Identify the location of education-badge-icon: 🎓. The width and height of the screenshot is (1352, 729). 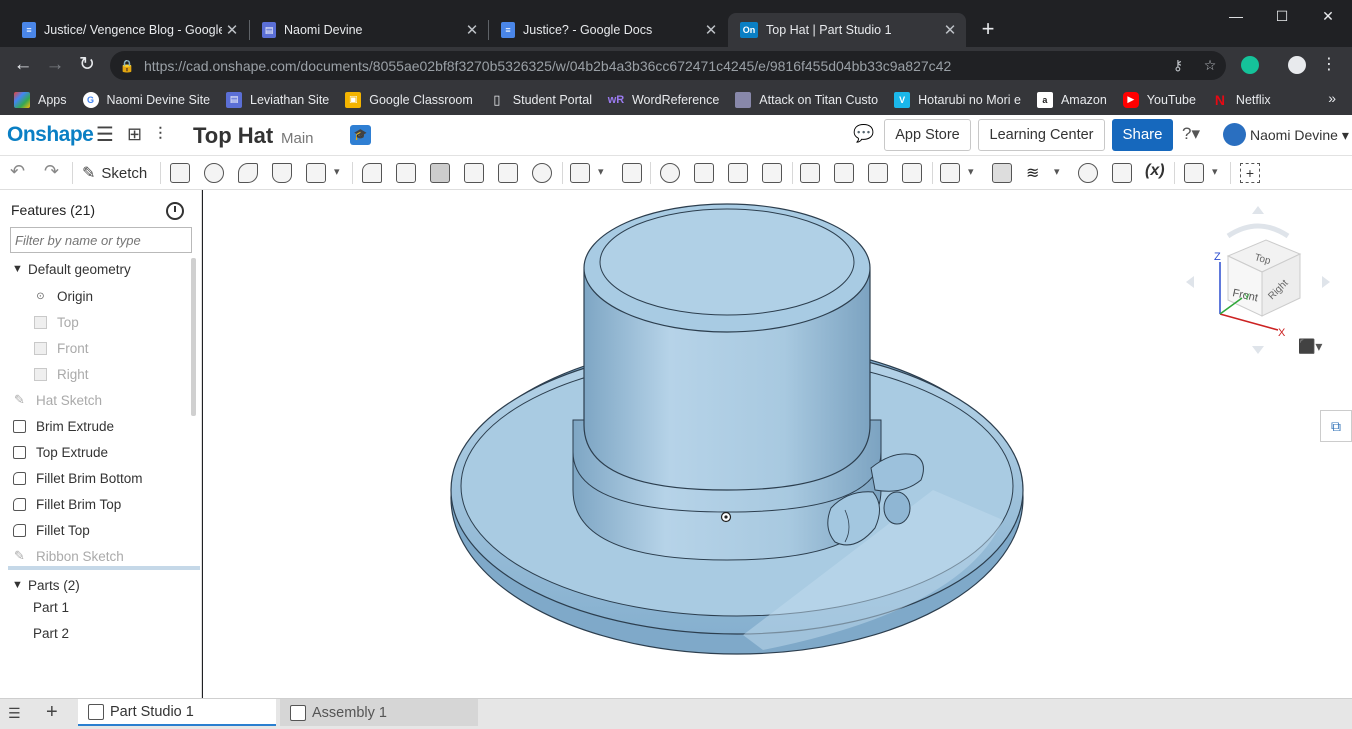
(360, 135).